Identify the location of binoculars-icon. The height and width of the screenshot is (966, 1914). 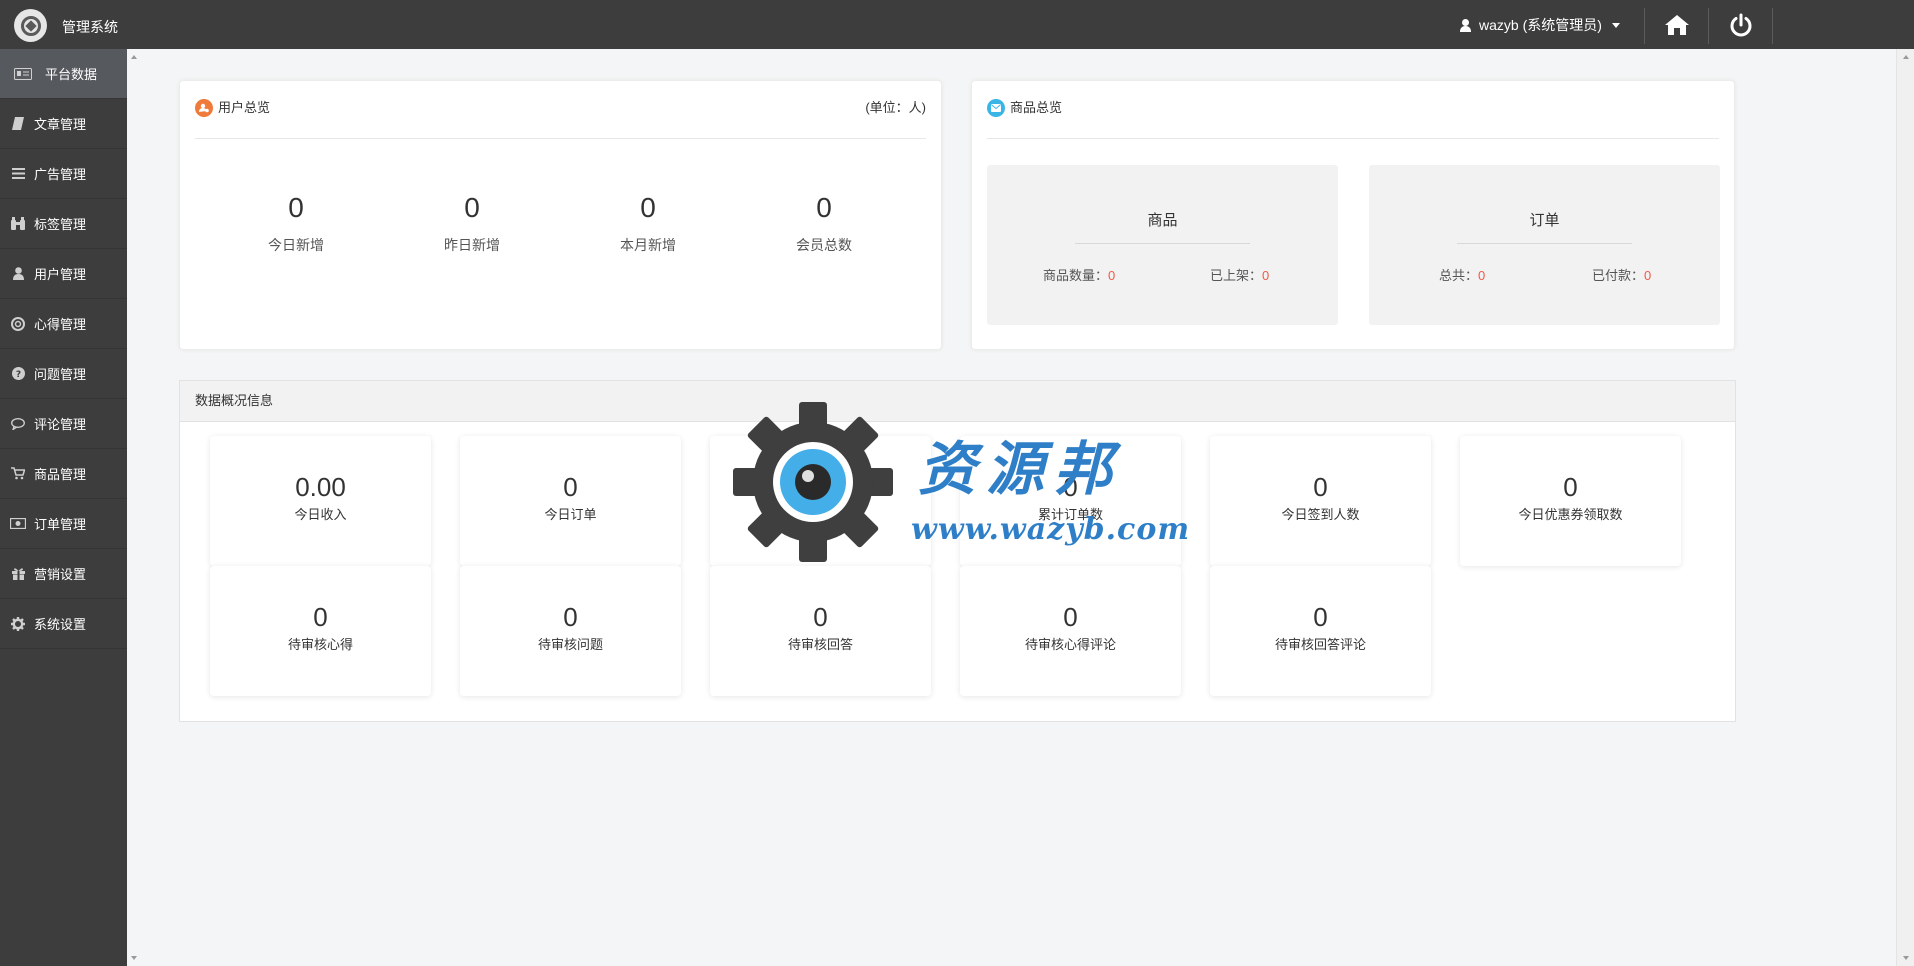
(18, 224).